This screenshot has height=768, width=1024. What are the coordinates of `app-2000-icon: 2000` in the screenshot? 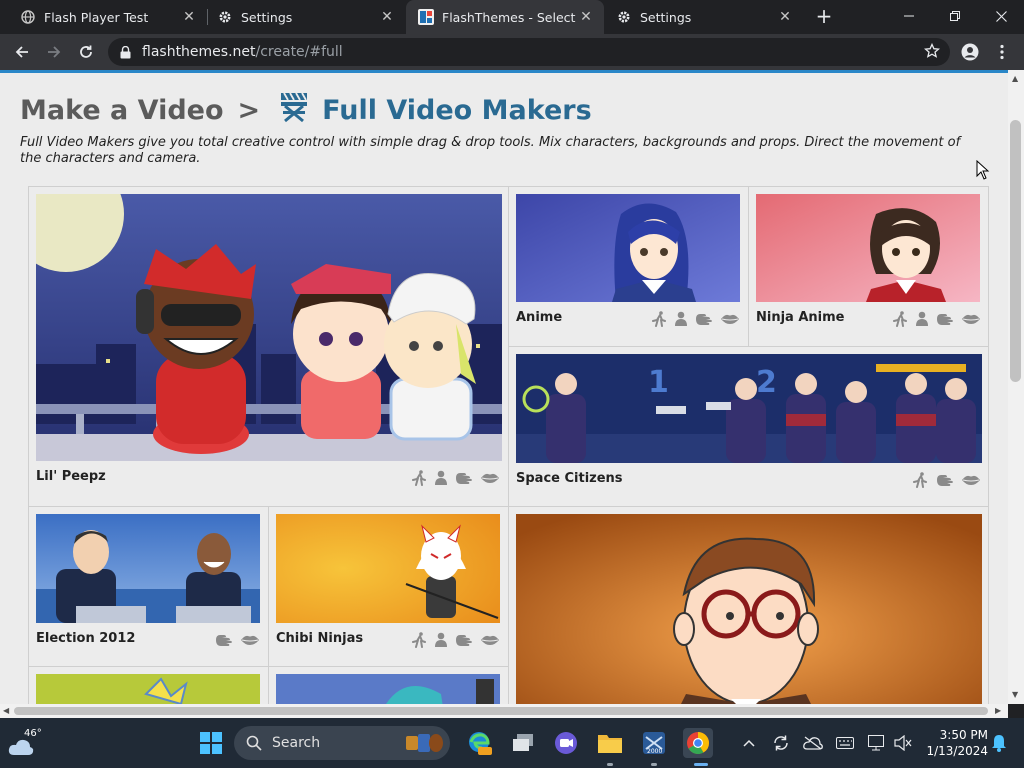 It's located at (654, 743).